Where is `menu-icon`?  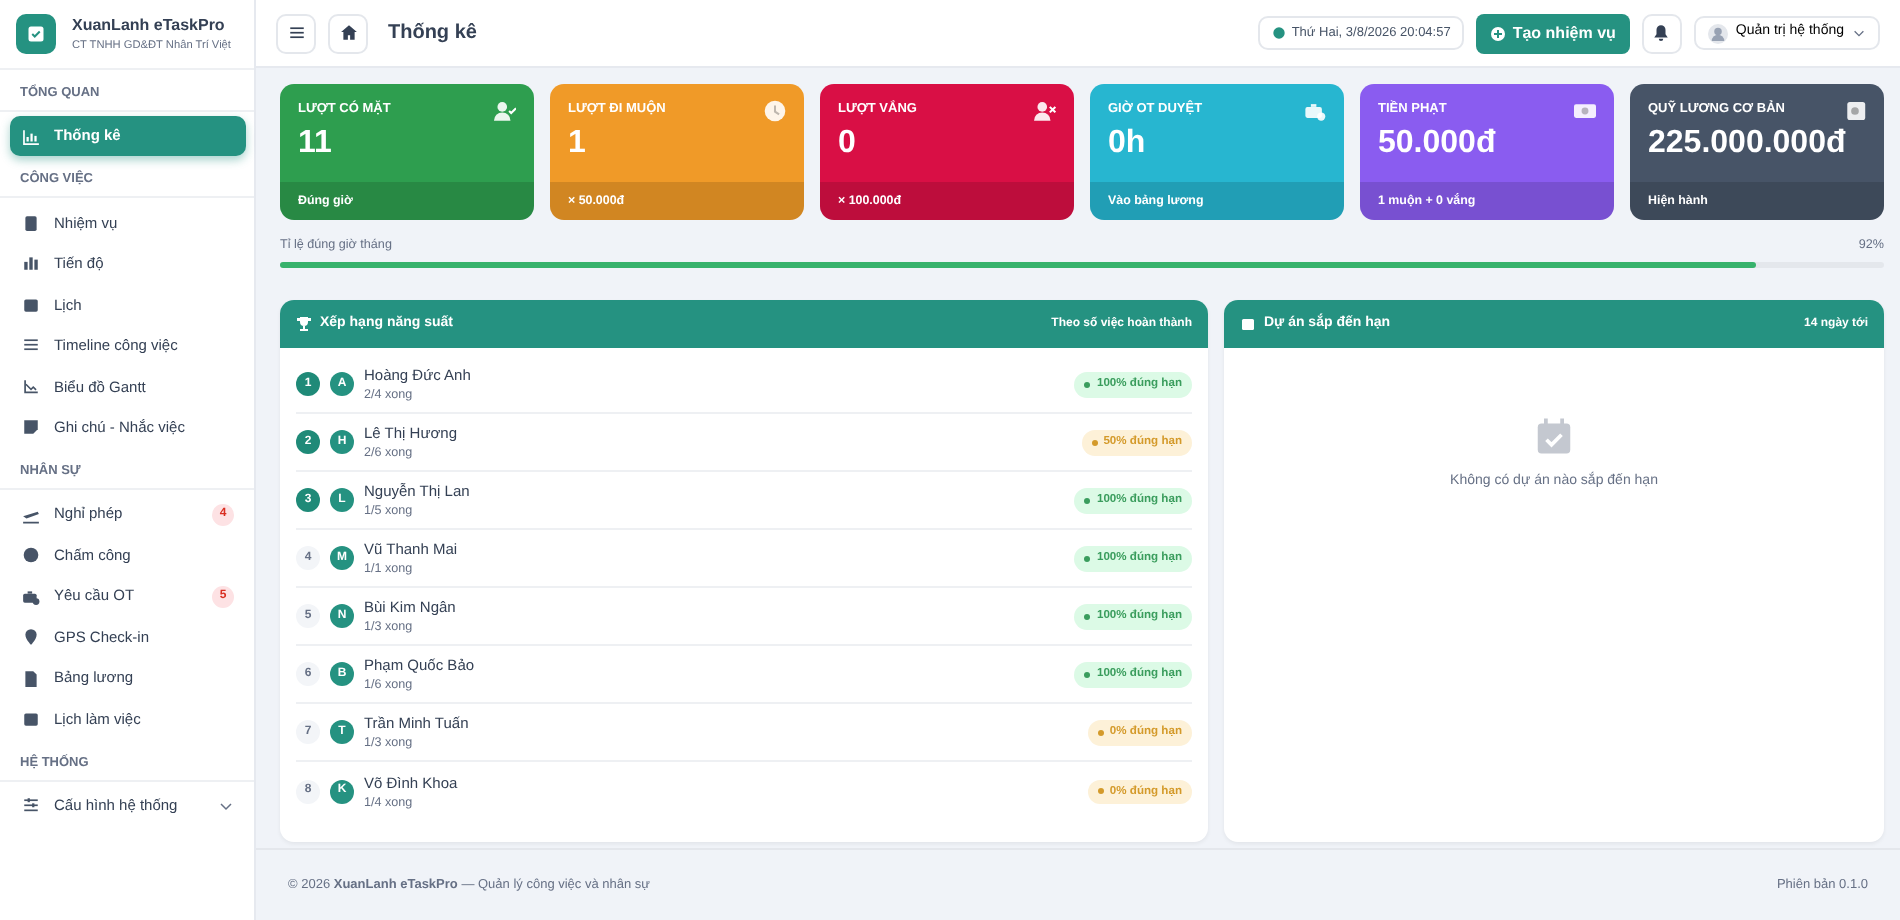
menu-icon is located at coordinates (296, 33).